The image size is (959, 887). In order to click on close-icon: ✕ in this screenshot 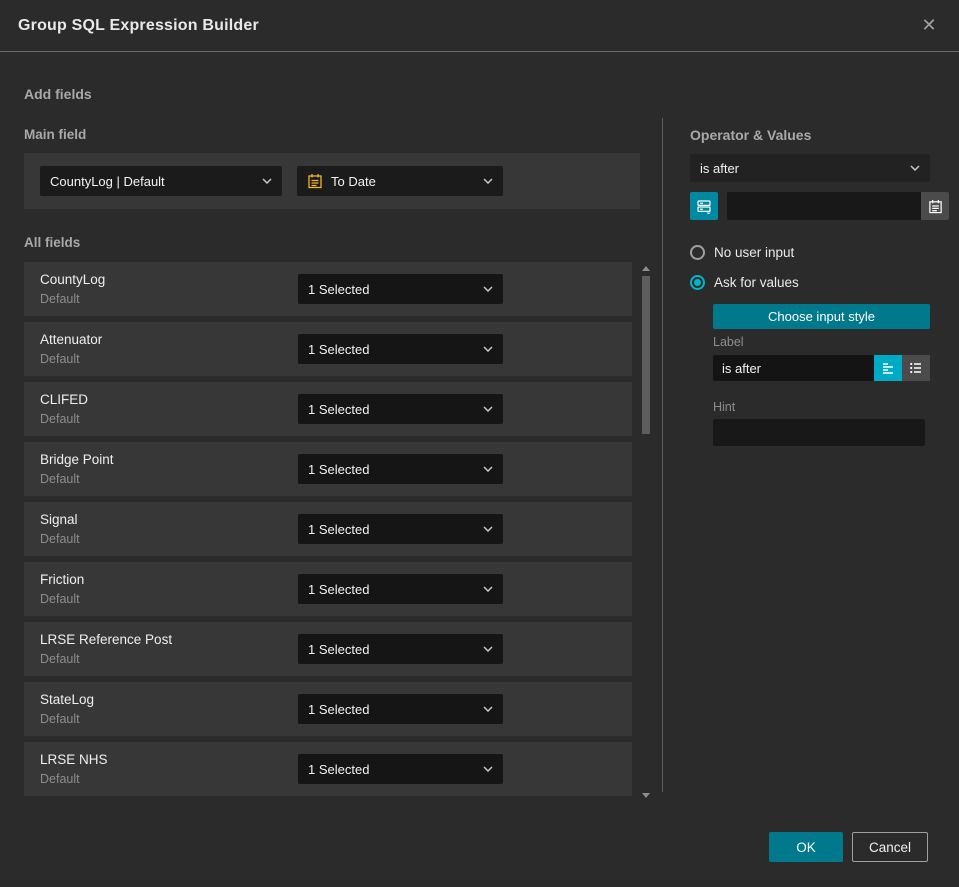, I will do `click(929, 25)`.